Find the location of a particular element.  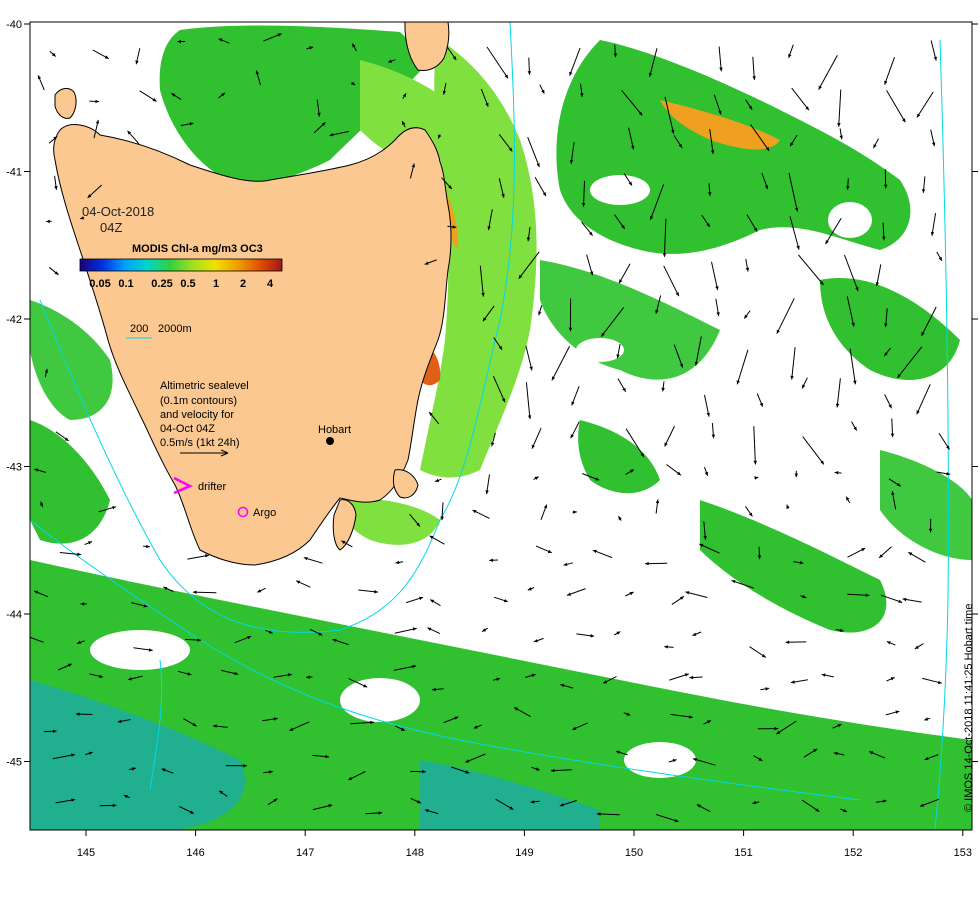

argo-label: Argo is located at coordinates (264, 513).